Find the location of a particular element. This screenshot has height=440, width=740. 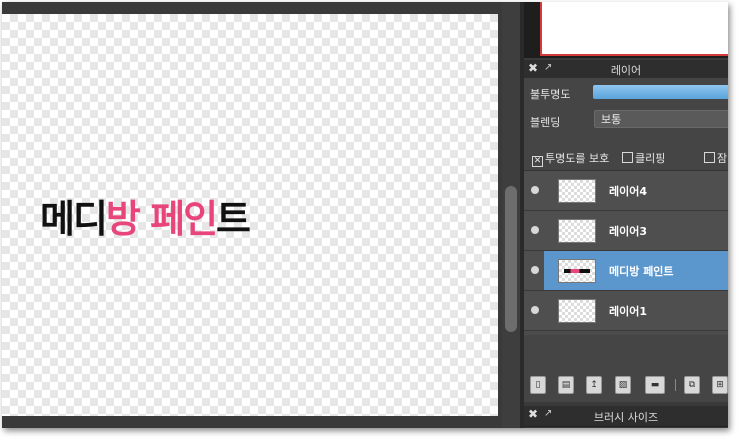

layer-name: 레이어3 is located at coordinates (628, 231).